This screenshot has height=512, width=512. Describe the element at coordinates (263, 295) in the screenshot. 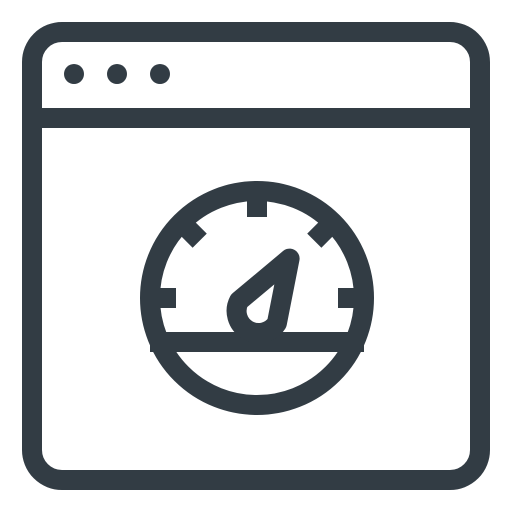

I see `gauge-needle-icon` at that location.